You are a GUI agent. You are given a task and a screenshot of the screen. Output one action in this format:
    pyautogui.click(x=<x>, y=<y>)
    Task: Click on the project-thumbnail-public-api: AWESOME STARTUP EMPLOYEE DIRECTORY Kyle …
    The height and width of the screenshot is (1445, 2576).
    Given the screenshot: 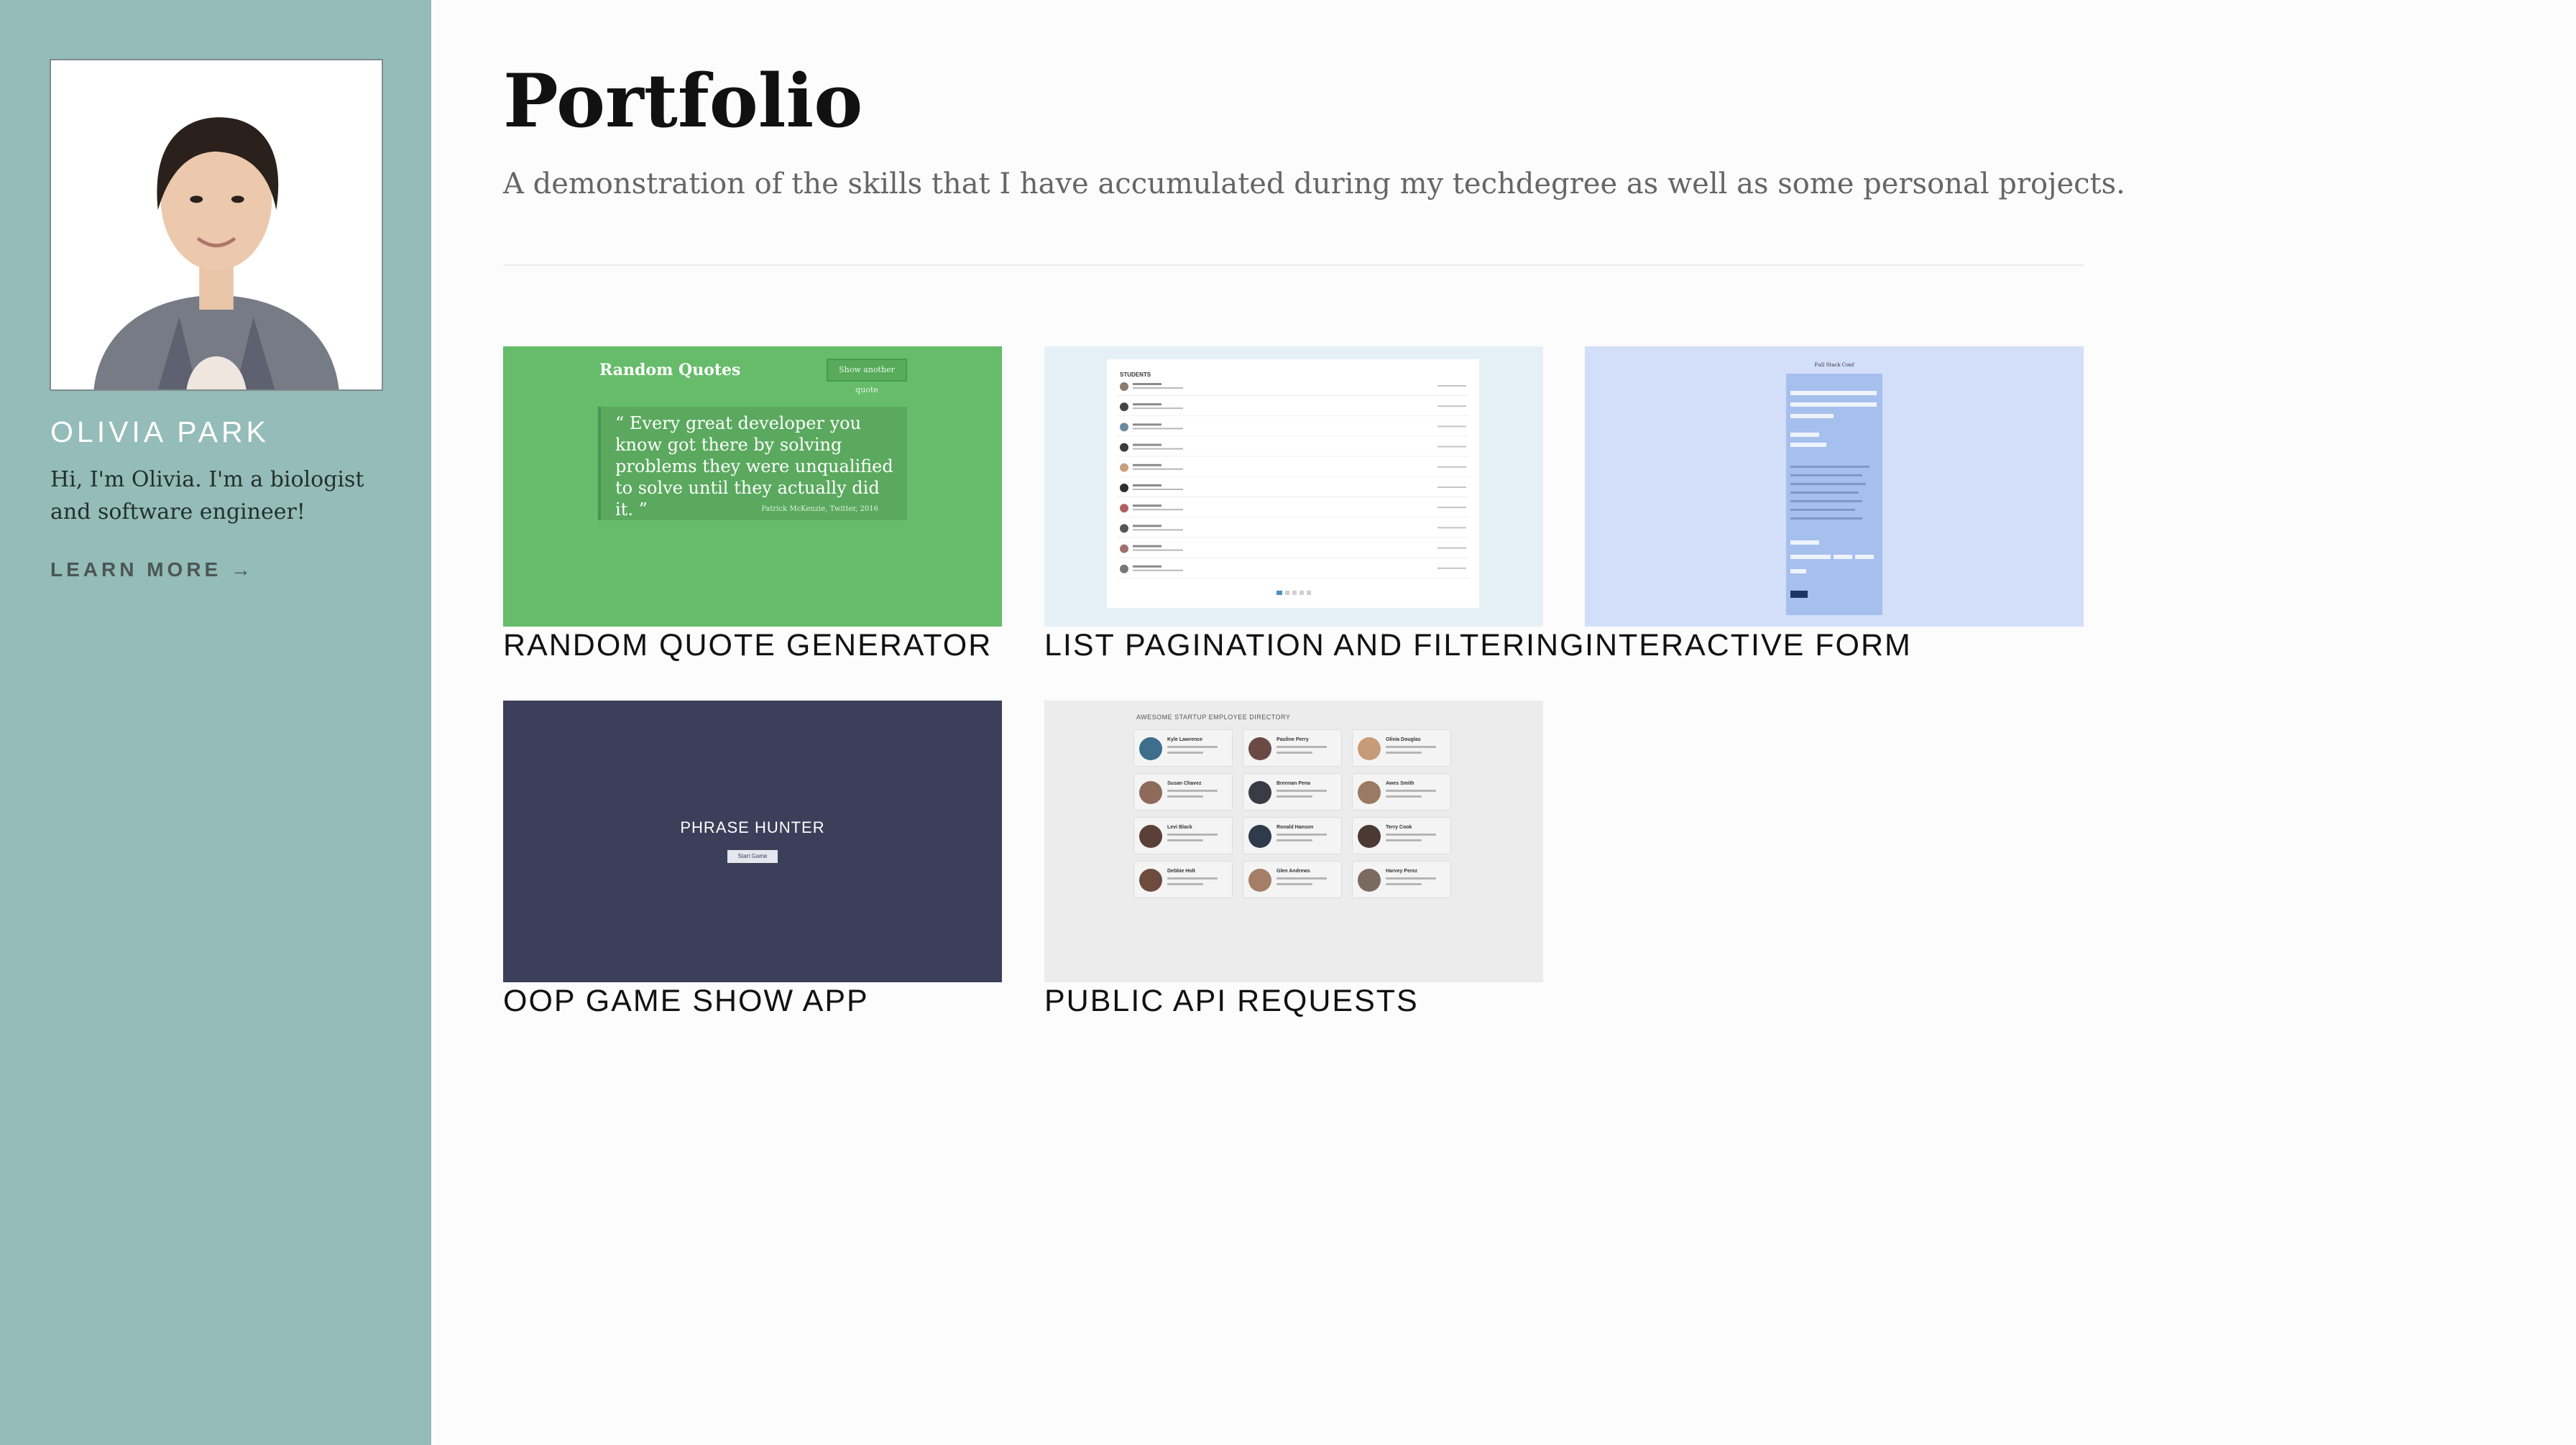 What is the action you would take?
    pyautogui.click(x=1293, y=841)
    